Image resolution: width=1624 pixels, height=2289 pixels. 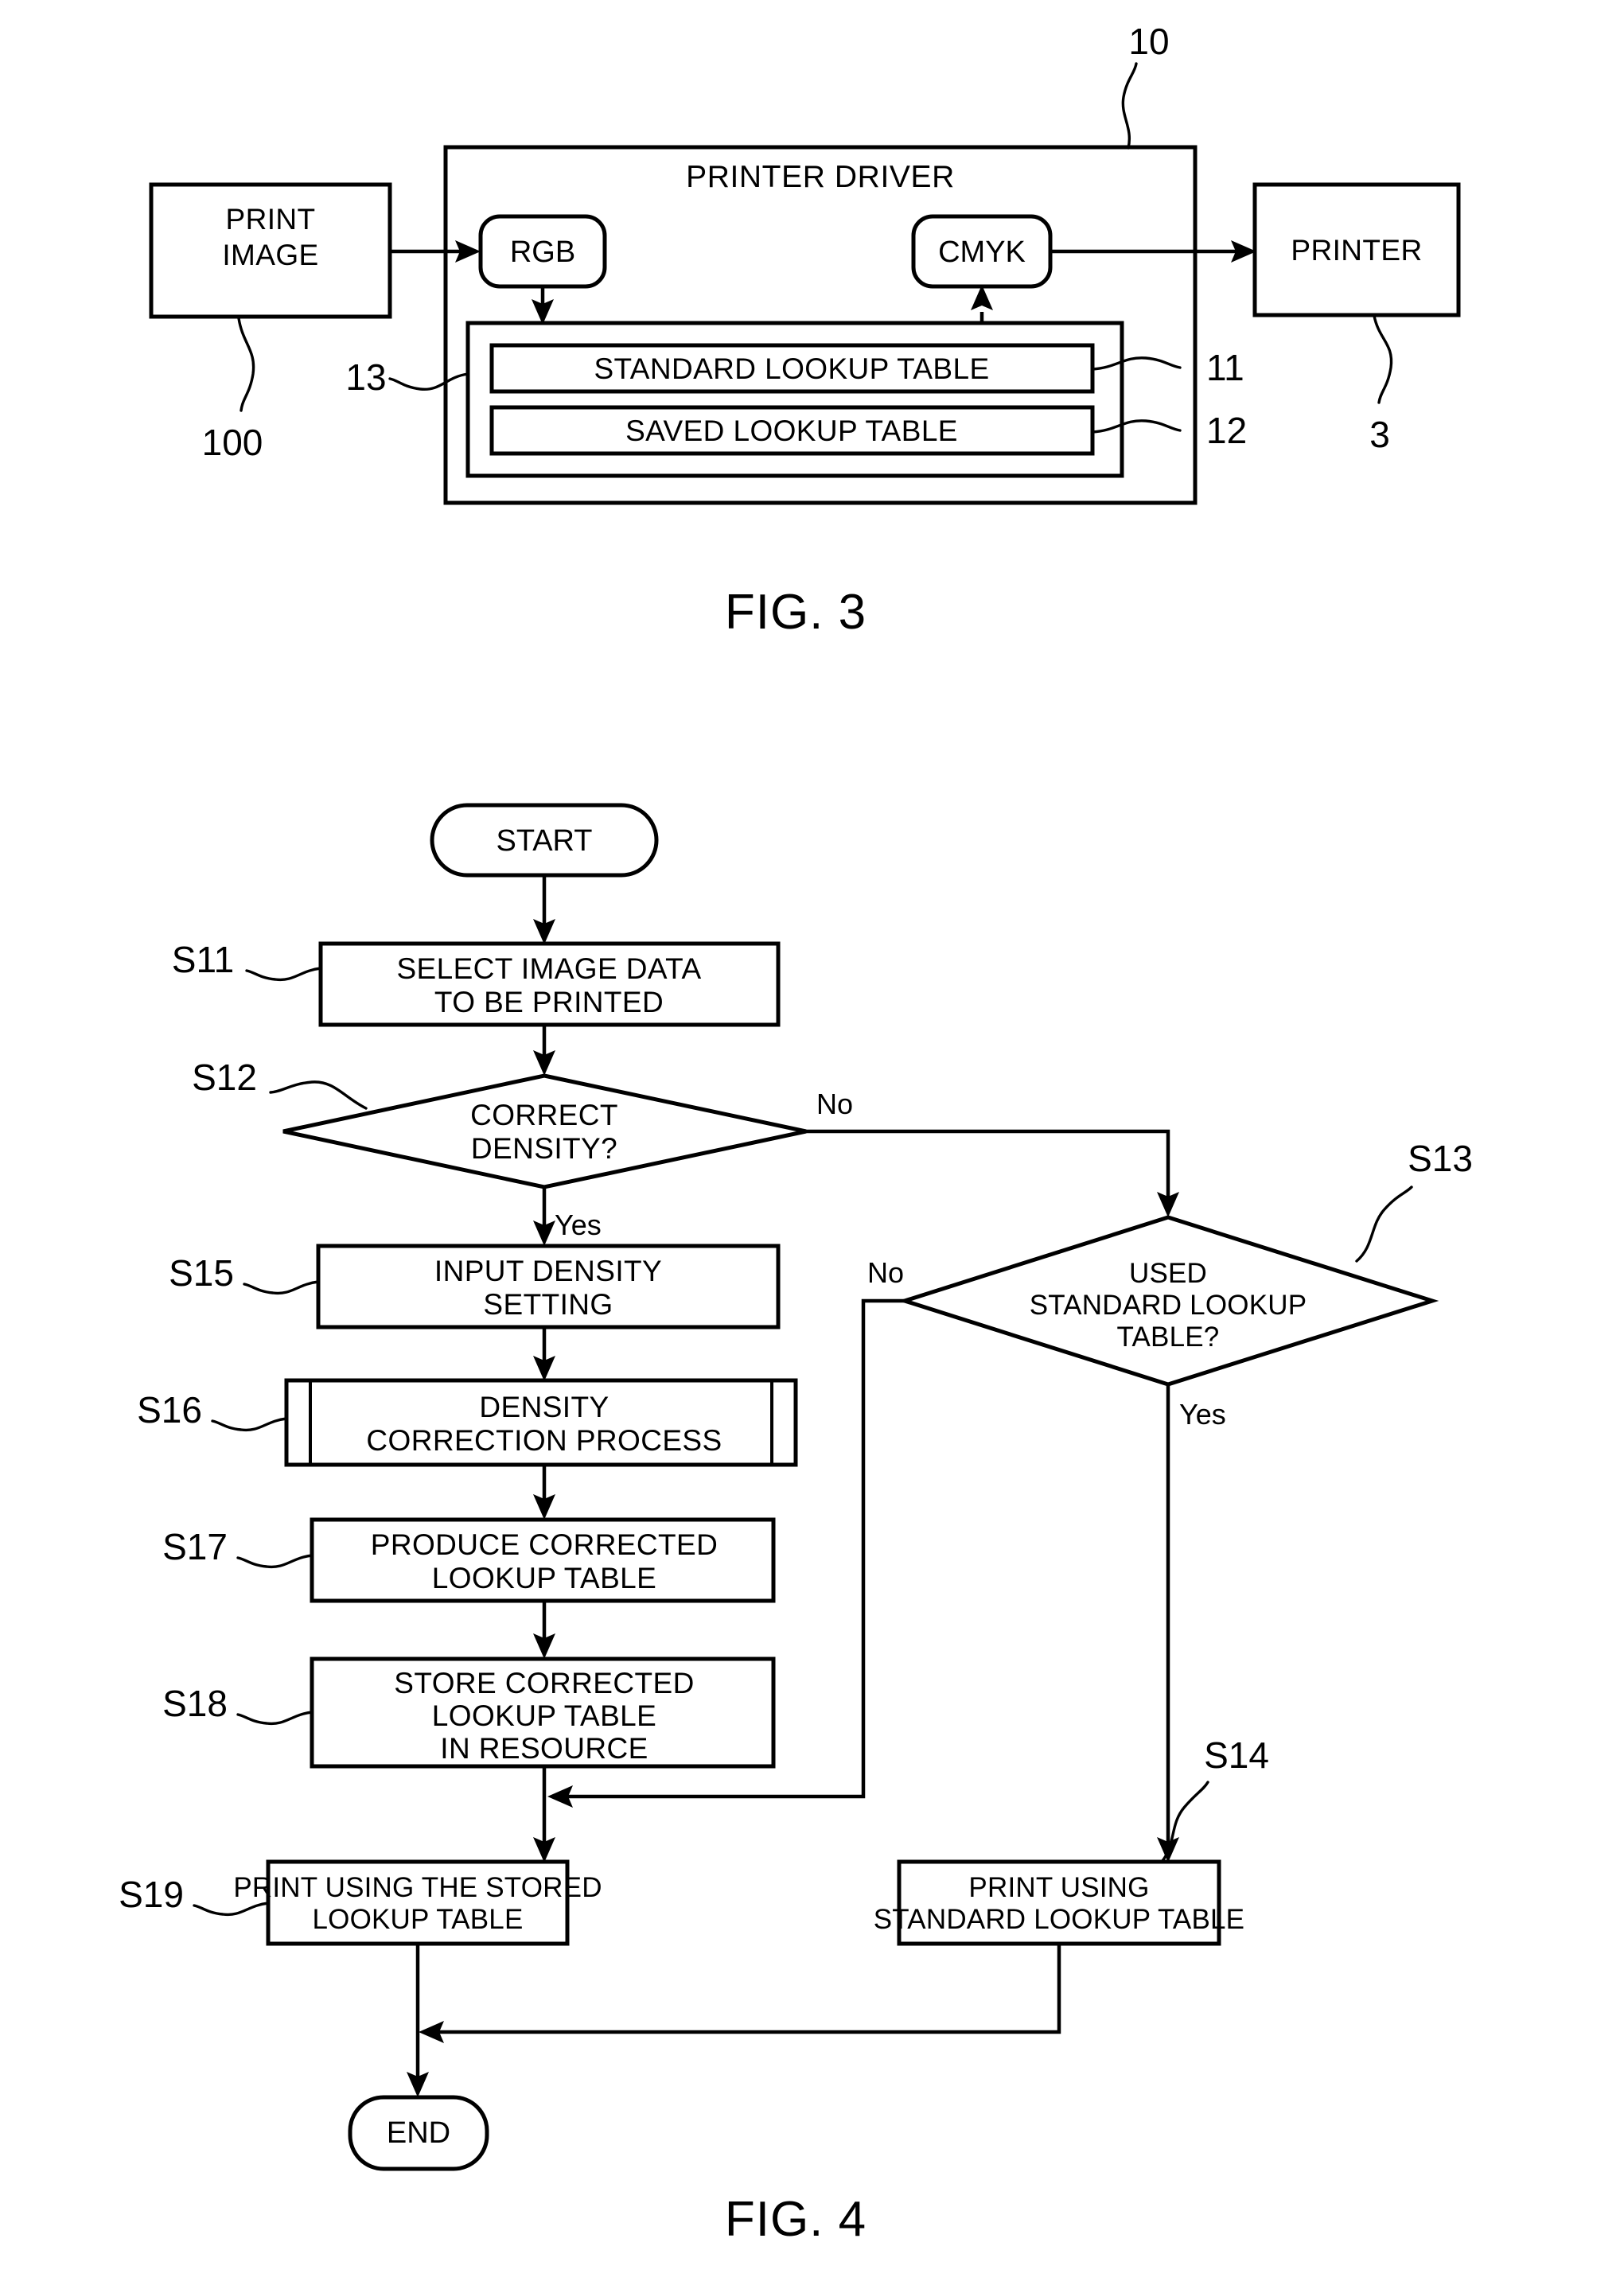 What do you see at coordinates (1168, 1273) in the screenshot?
I see `flow-s13-line1: USED` at bounding box center [1168, 1273].